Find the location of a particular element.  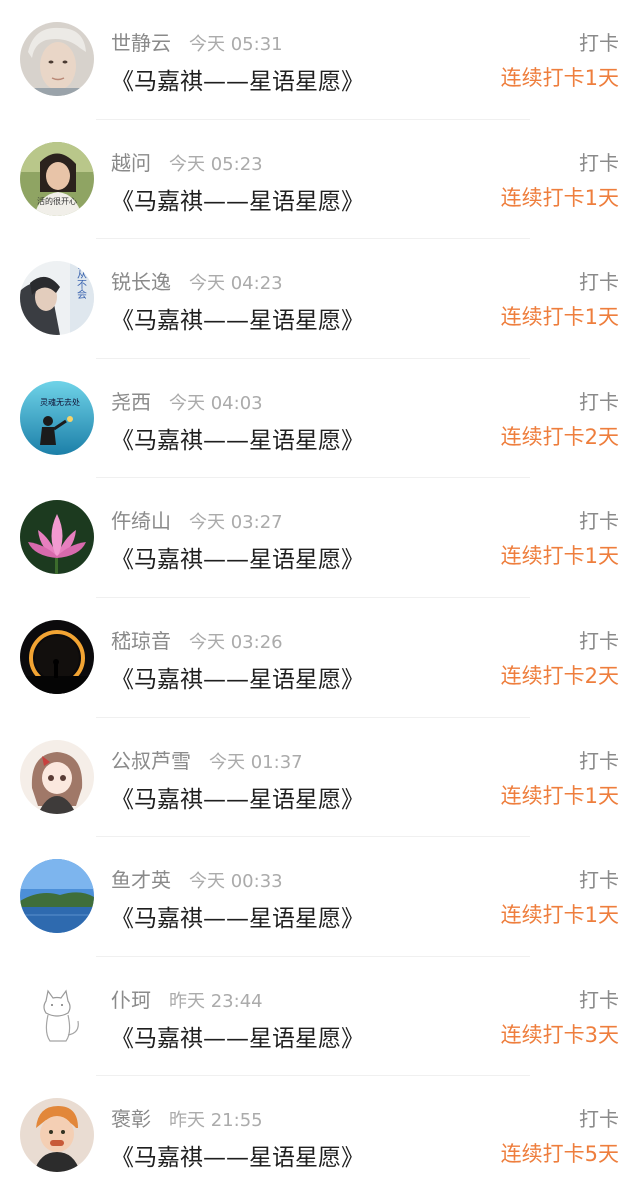

list-item: 活的很开心 越问 今天 05:23 《马嘉祺——星语星愿》 打卡 连续打卡1天 is located at coordinates (320, 180).